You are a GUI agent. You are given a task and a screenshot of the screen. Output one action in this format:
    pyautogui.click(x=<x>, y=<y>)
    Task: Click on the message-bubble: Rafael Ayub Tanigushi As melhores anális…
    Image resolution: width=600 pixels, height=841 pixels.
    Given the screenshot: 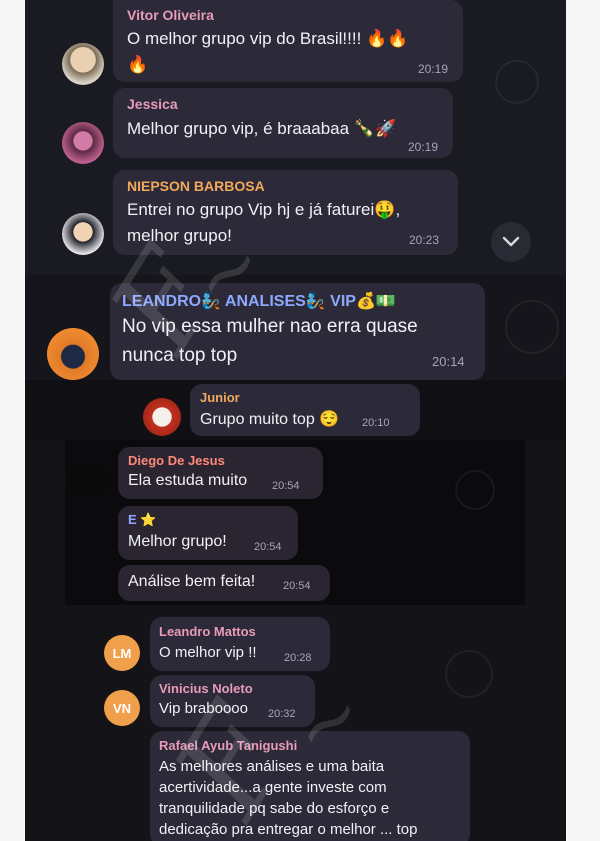 What is the action you would take?
    pyautogui.click(x=310, y=786)
    